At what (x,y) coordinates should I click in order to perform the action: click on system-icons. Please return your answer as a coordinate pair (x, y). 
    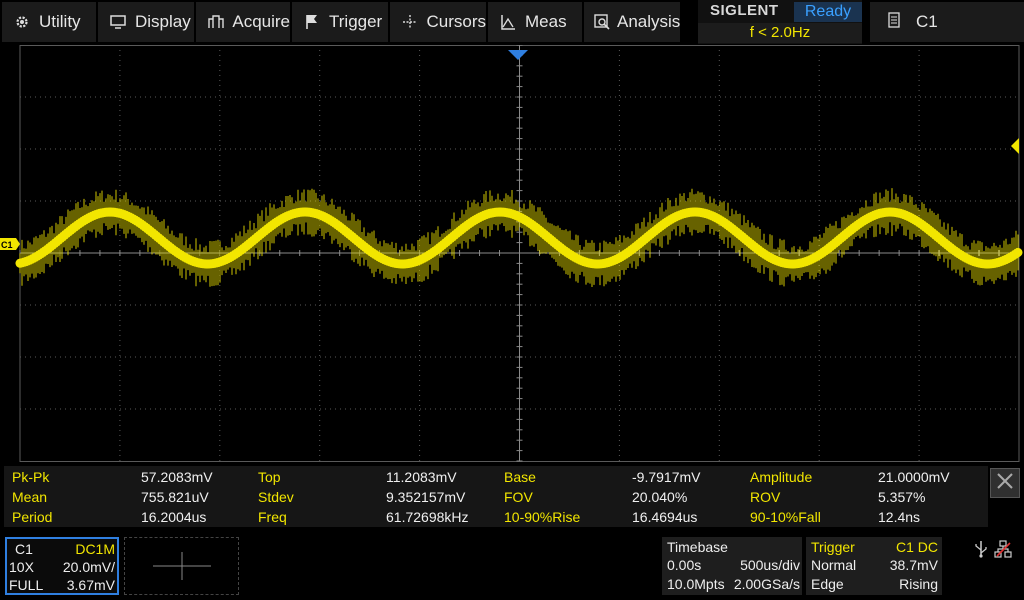
    Looking at the image, I should click on (994, 550).